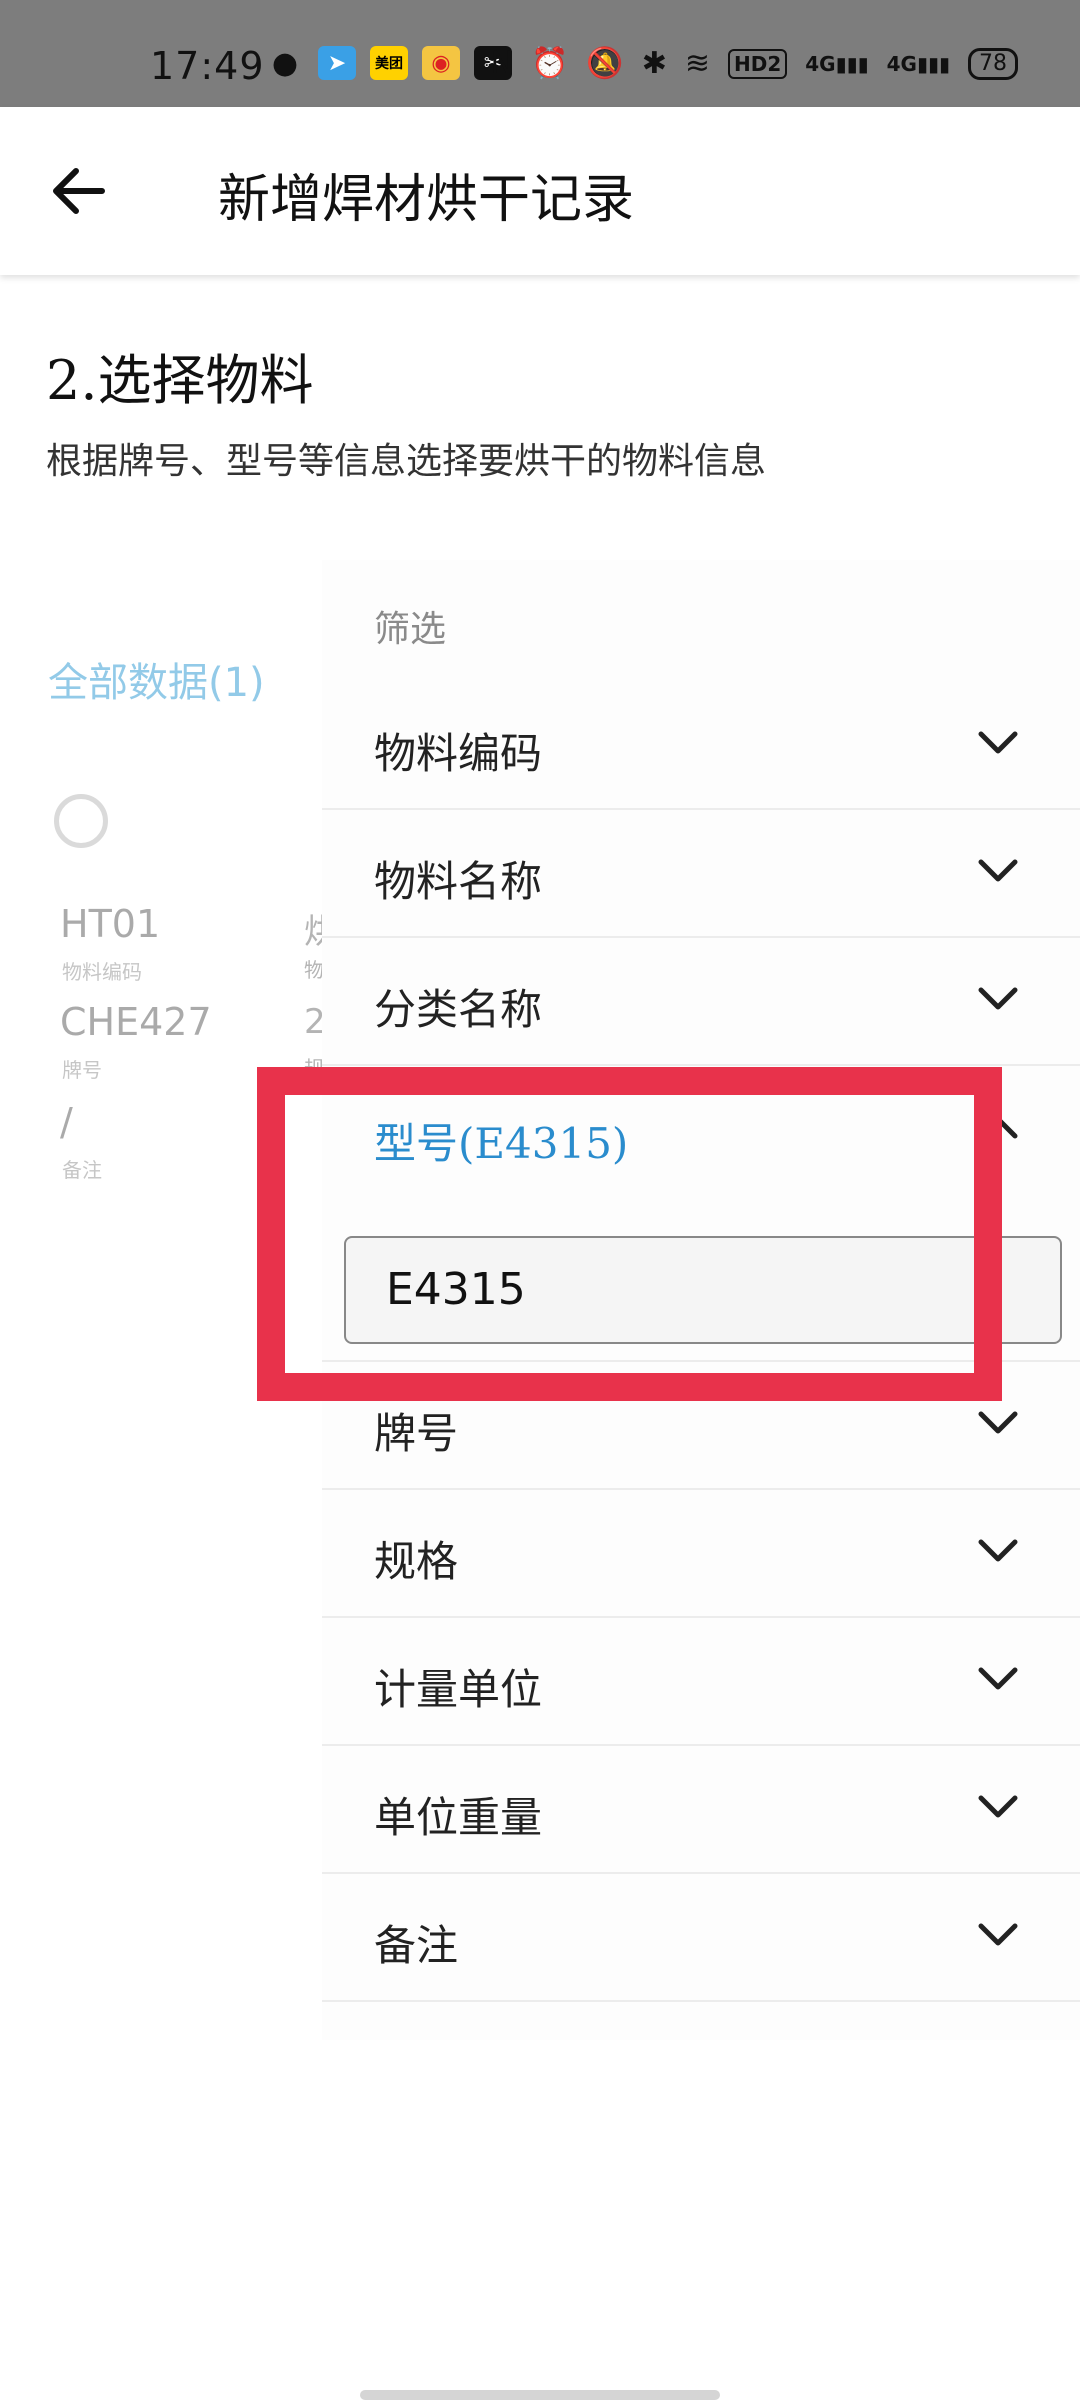 The image size is (1080, 2400). What do you see at coordinates (78, 191) in the screenshot?
I see `back-arrow-icon` at bounding box center [78, 191].